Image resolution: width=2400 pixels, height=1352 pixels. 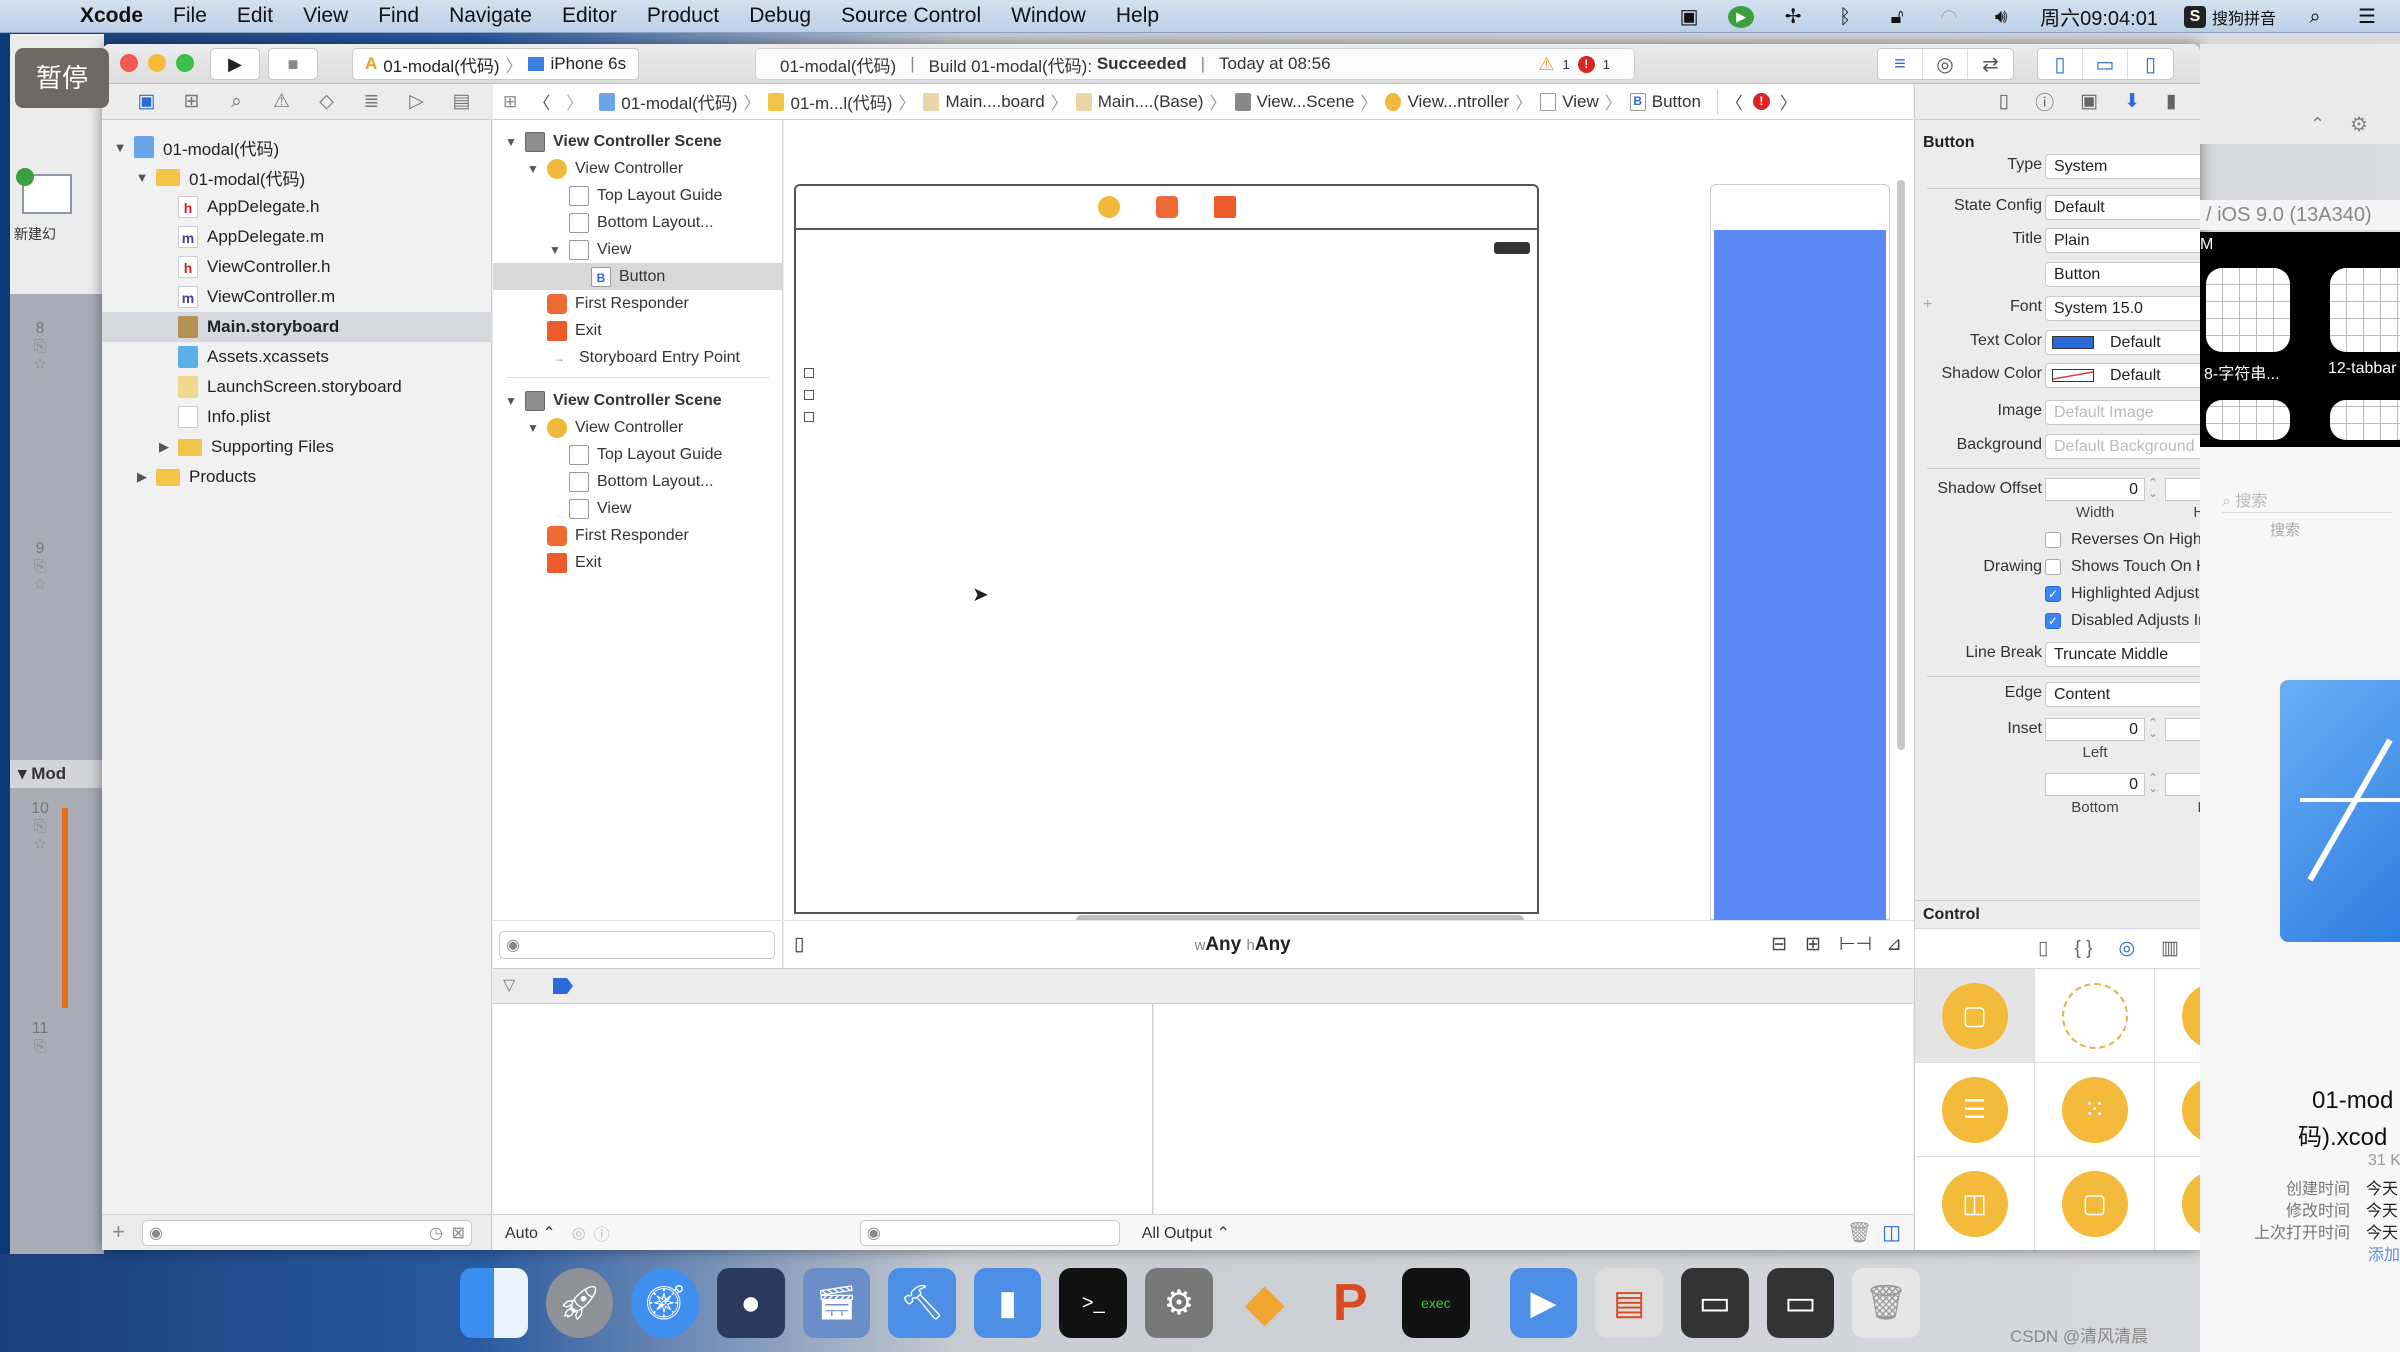 I want to click on edge-select: Content⇕, so click(x=2122, y=694).